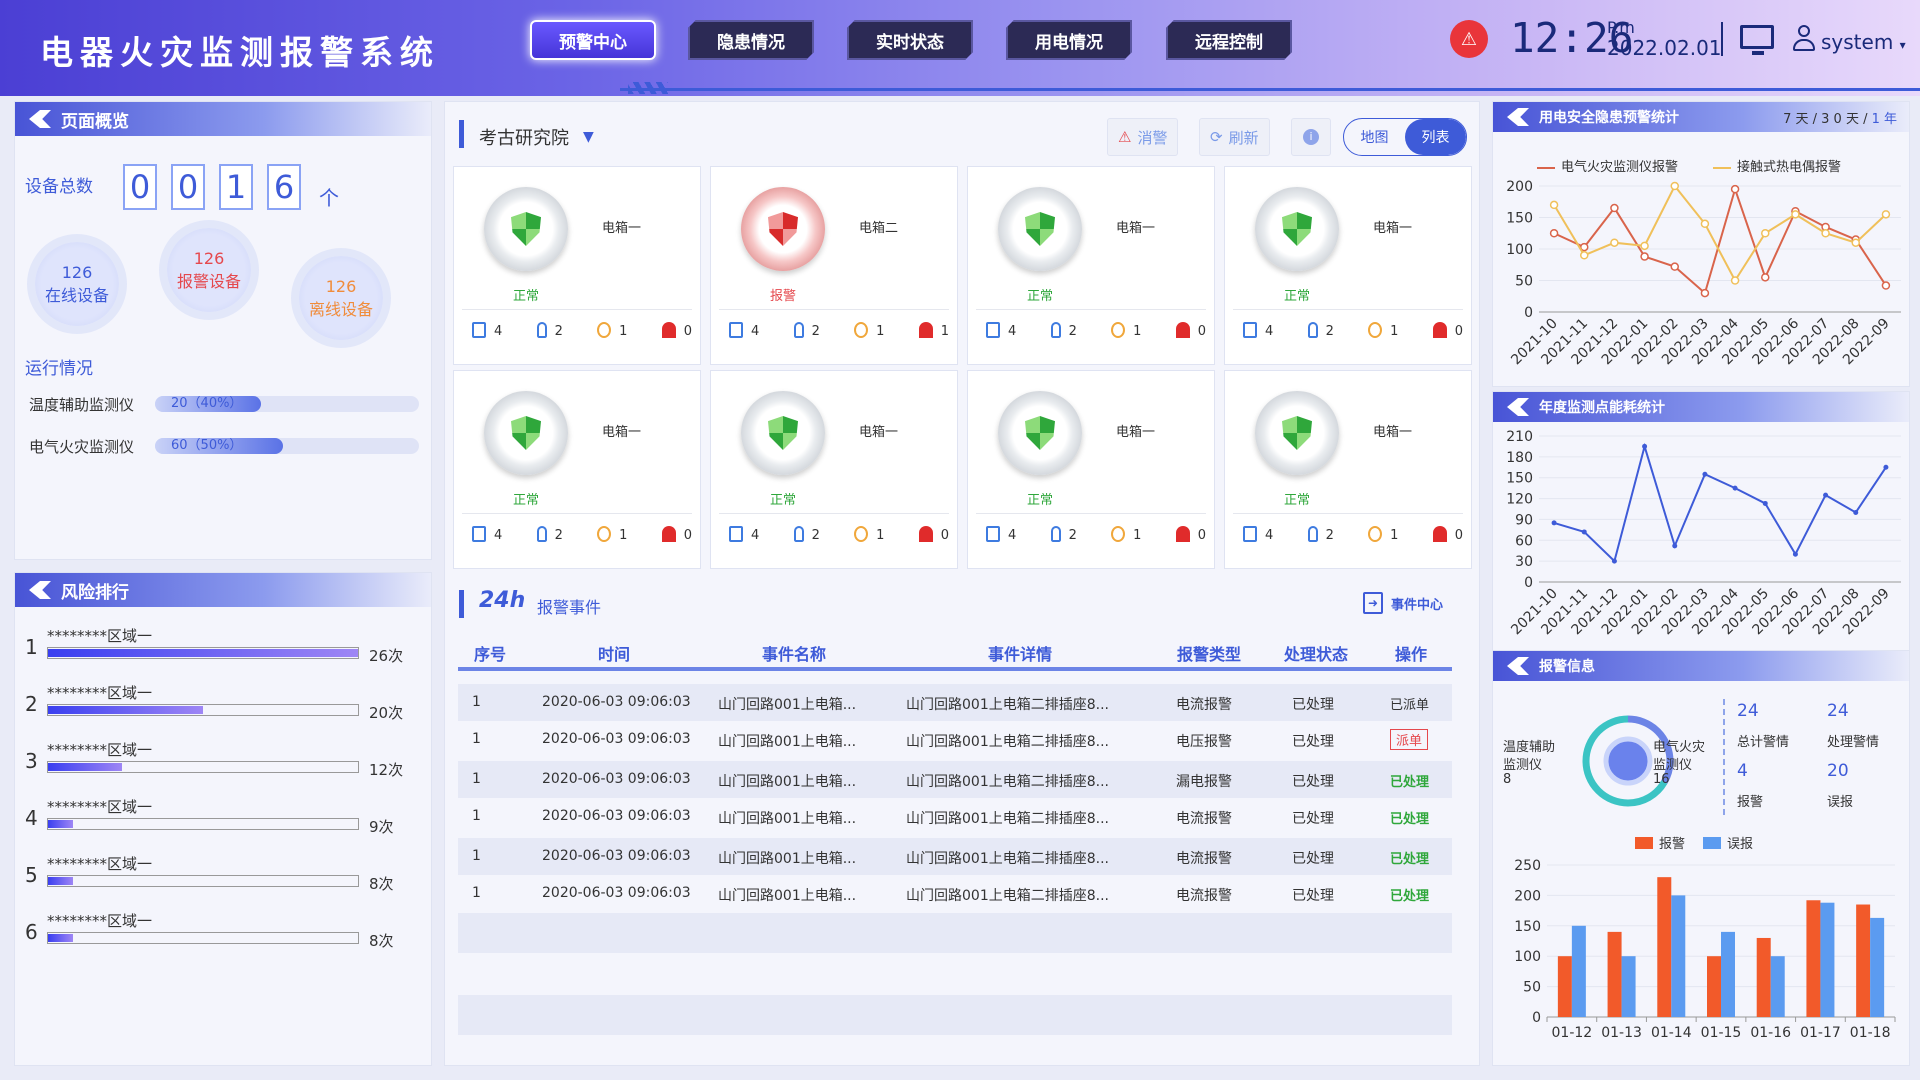  Describe the element at coordinates (1403, 603) in the screenshot. I see `event-center-link: ➜ 事件中心` at that location.